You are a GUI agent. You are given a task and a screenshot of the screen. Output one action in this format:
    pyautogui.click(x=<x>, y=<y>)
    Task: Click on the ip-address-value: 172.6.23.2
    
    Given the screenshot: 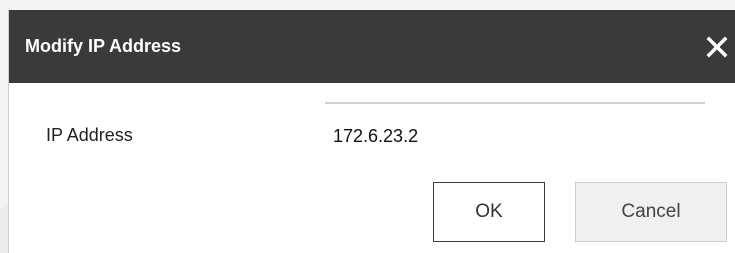 What is the action you would take?
    pyautogui.click(x=376, y=136)
    